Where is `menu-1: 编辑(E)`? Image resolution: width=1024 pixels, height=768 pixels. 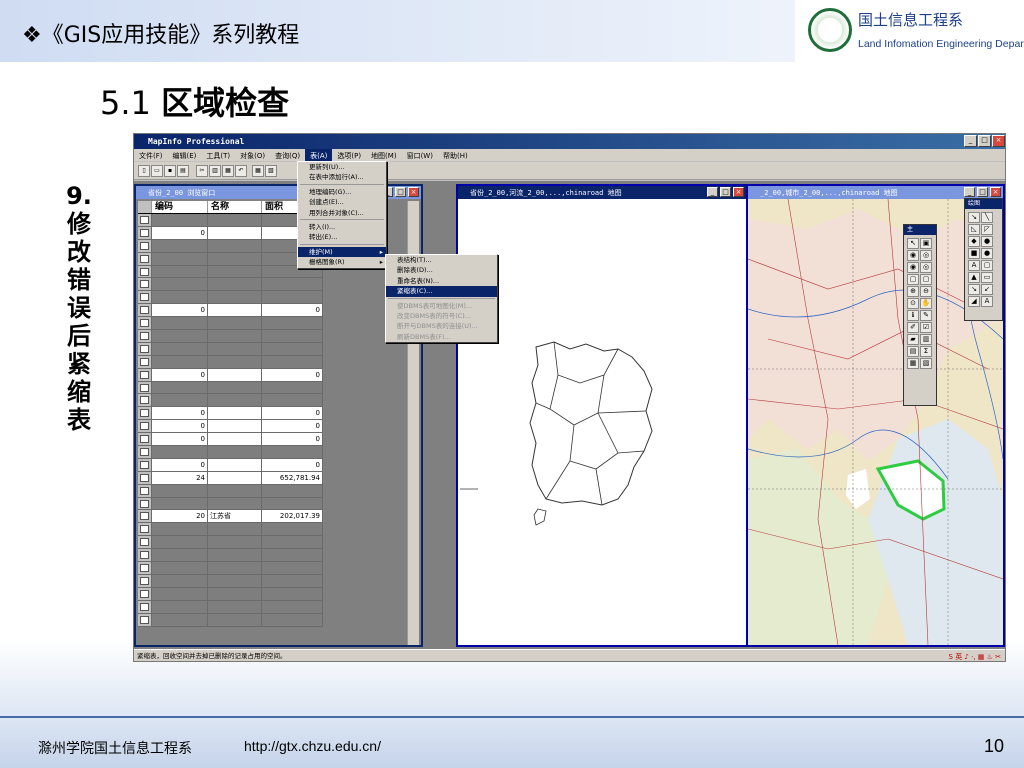
menu-1: 编辑(E) is located at coordinates (185, 155).